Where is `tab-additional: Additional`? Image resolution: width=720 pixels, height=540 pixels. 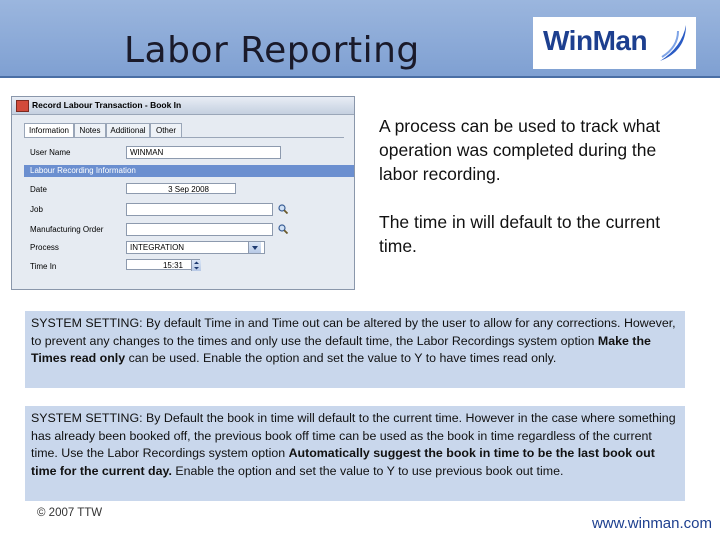 tab-additional: Additional is located at coordinates (128, 130).